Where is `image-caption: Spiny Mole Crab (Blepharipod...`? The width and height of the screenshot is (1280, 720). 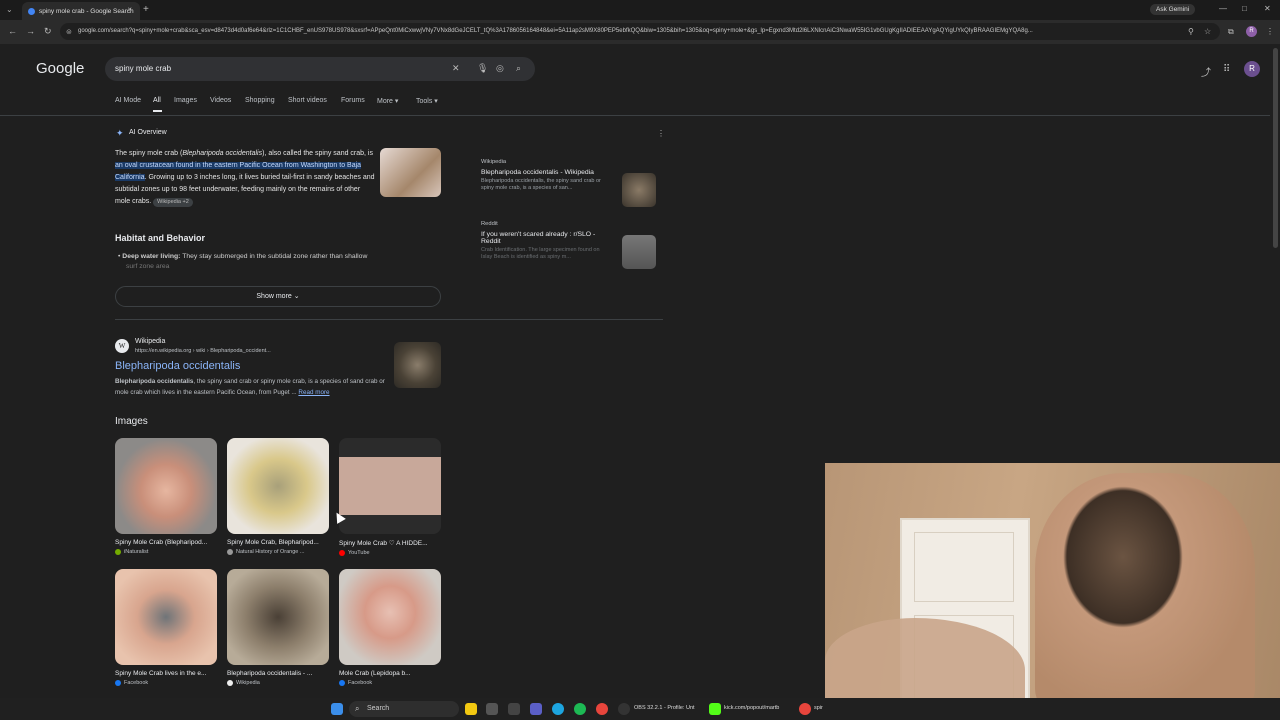
image-caption: Spiny Mole Crab (Blepharipod... is located at coordinates (166, 542).